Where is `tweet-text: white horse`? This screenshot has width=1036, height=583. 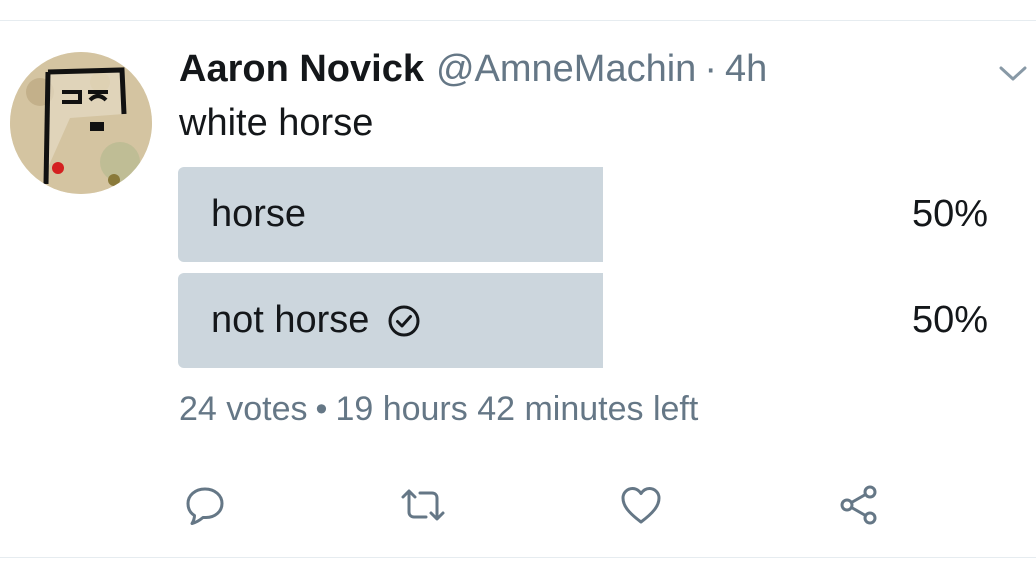
tweet-text: white horse is located at coordinates (276, 123).